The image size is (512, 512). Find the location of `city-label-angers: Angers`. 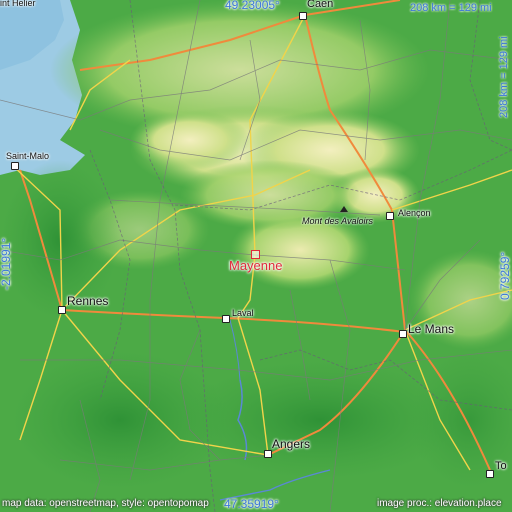

city-label-angers: Angers is located at coordinates (291, 444).